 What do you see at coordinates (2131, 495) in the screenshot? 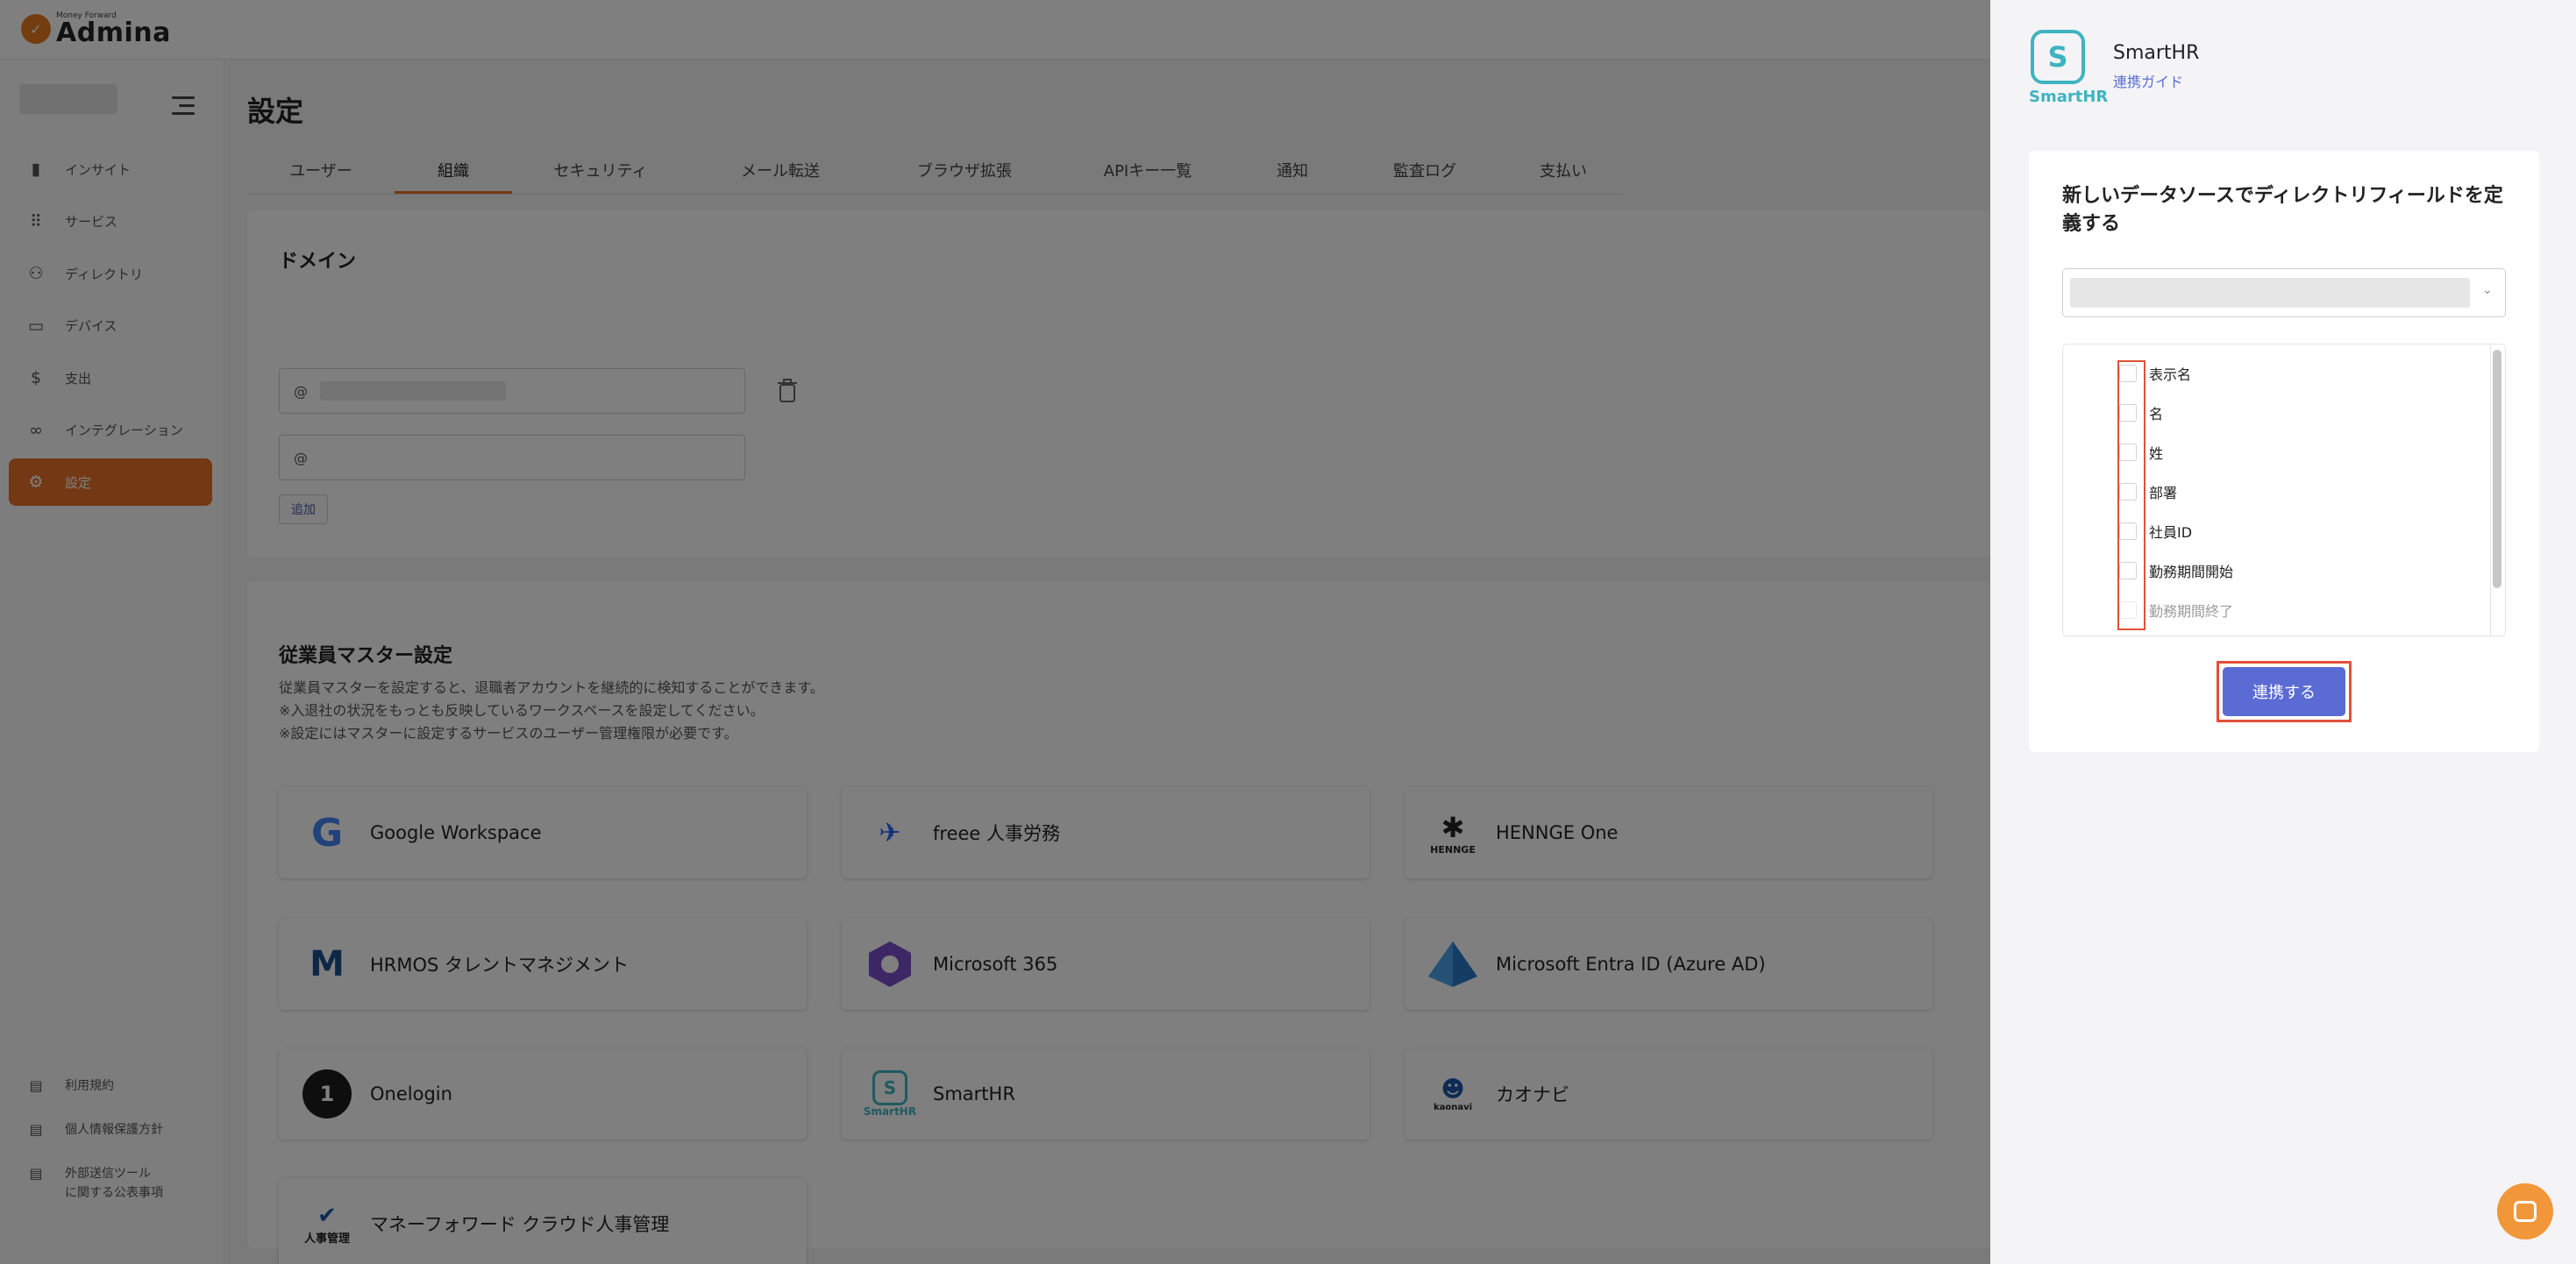
I see `checkbox-highlight` at bounding box center [2131, 495].